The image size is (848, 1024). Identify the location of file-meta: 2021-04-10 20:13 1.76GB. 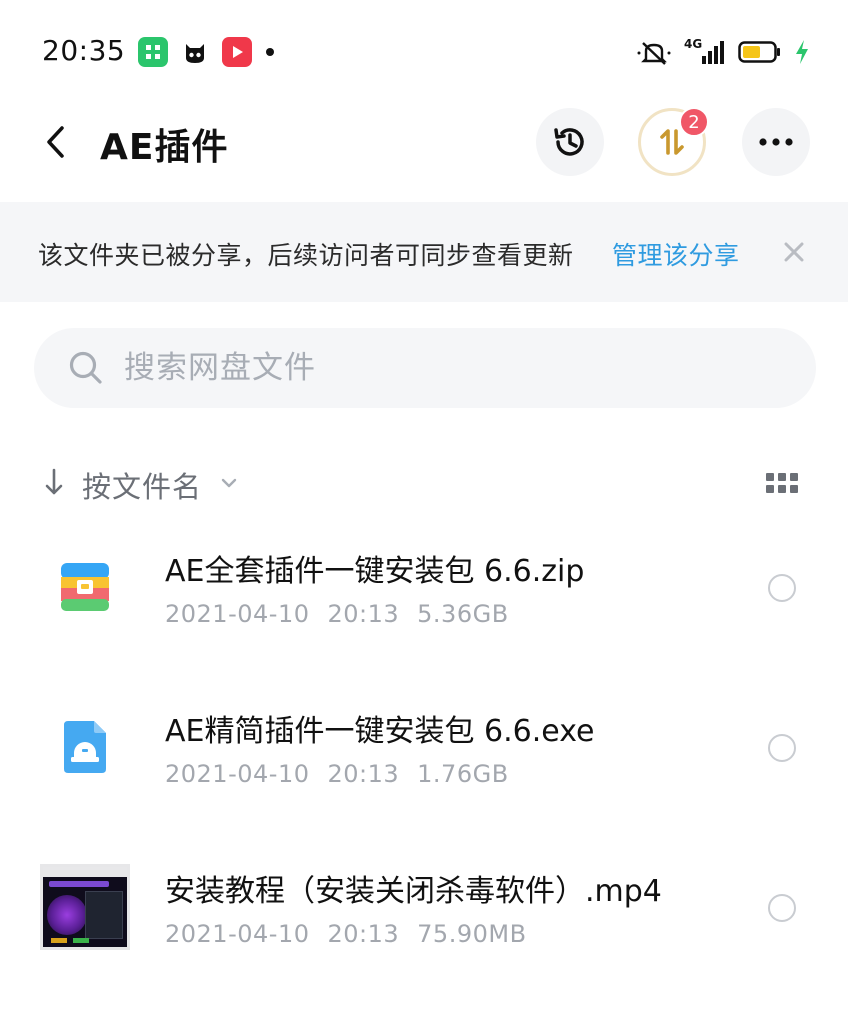
(346, 774).